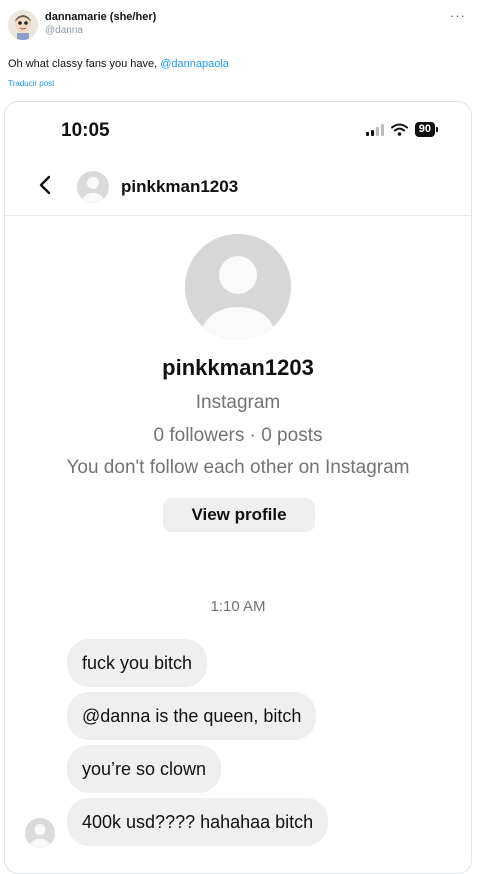 The height and width of the screenshot is (874, 482). What do you see at coordinates (238, 435) in the screenshot?
I see `profile-stats: 0 followers · 0 posts` at bounding box center [238, 435].